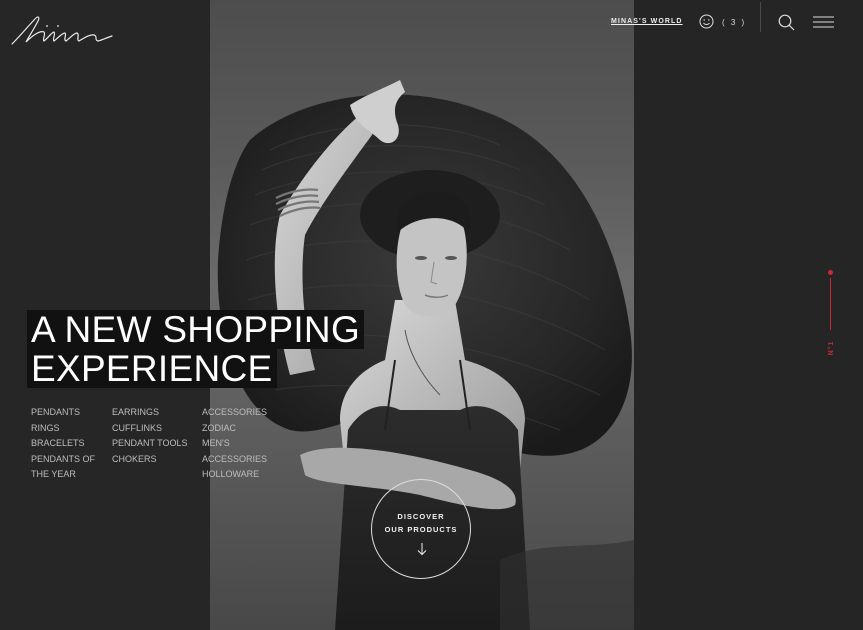 Image resolution: width=863 pixels, height=630 pixels. What do you see at coordinates (62, 31) in the screenshot?
I see `brand-logo` at bounding box center [62, 31].